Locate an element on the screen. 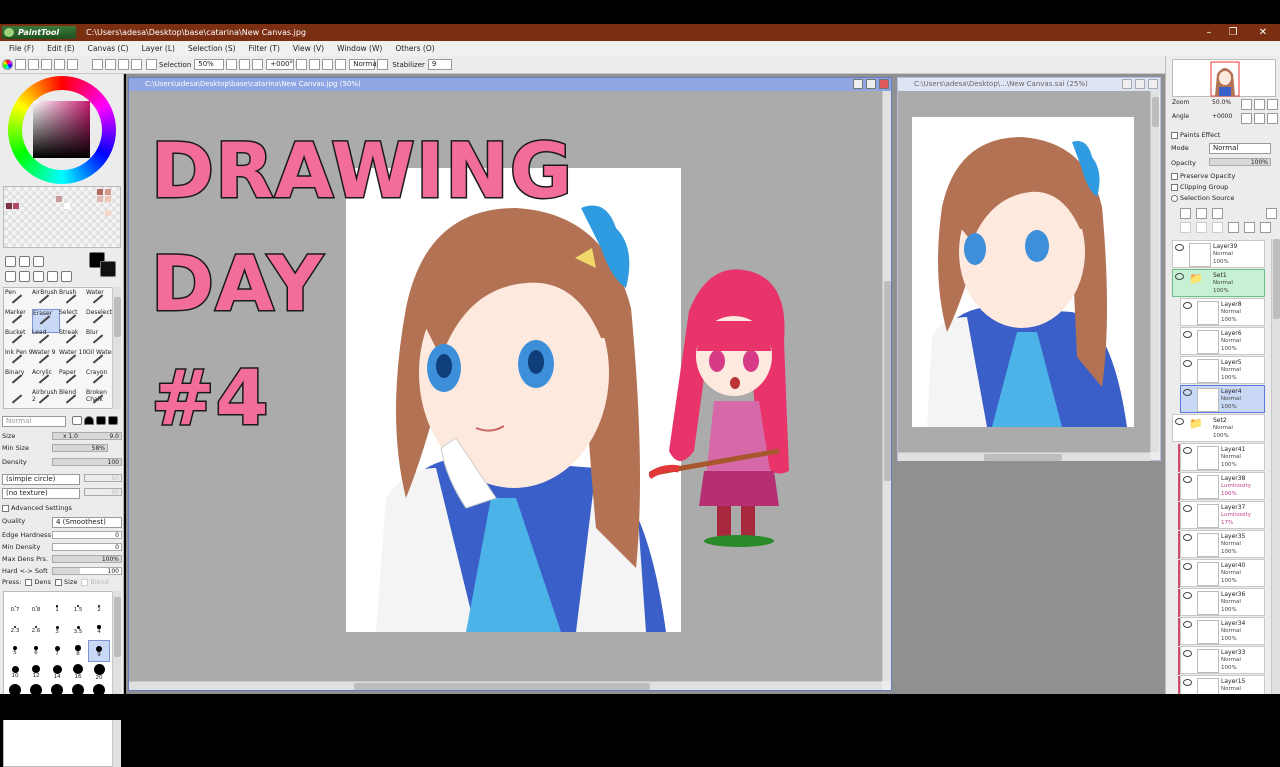  maximize-button: ❐ is located at coordinates (1233, 32).